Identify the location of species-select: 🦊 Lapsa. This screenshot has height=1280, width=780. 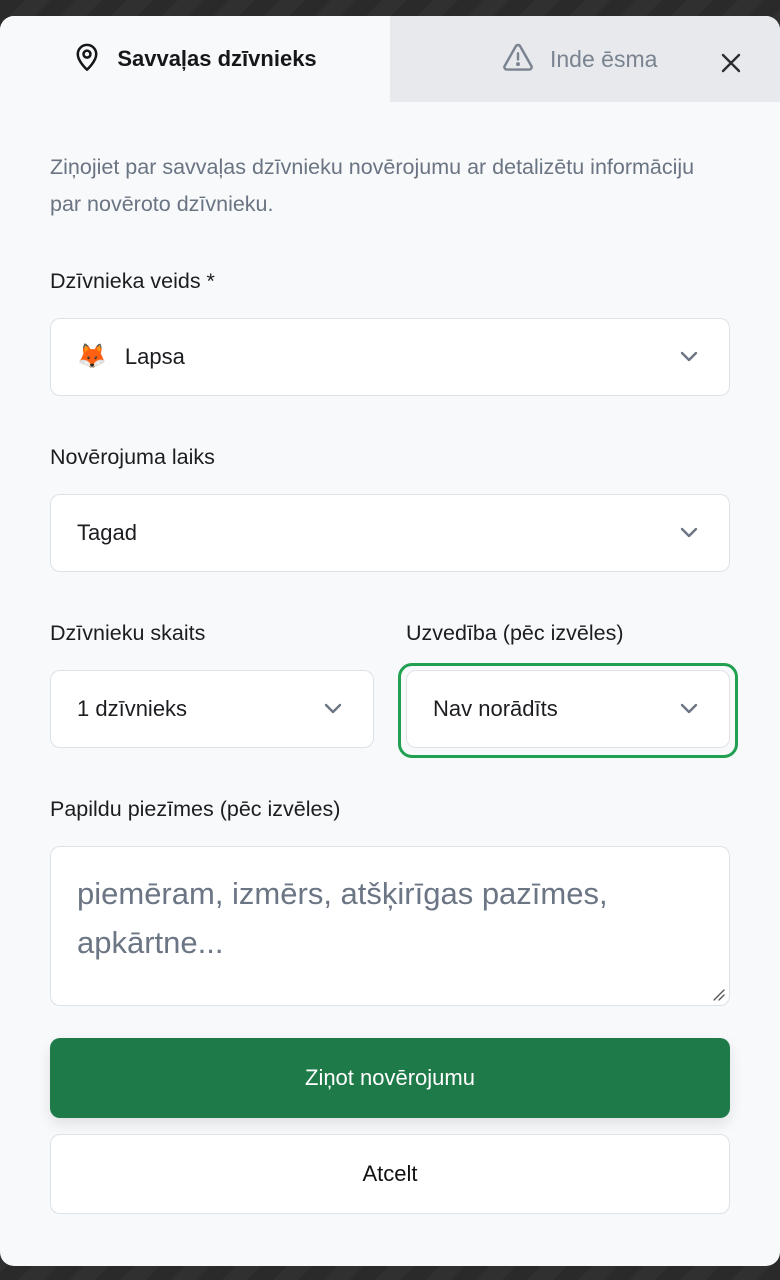
(390, 357).